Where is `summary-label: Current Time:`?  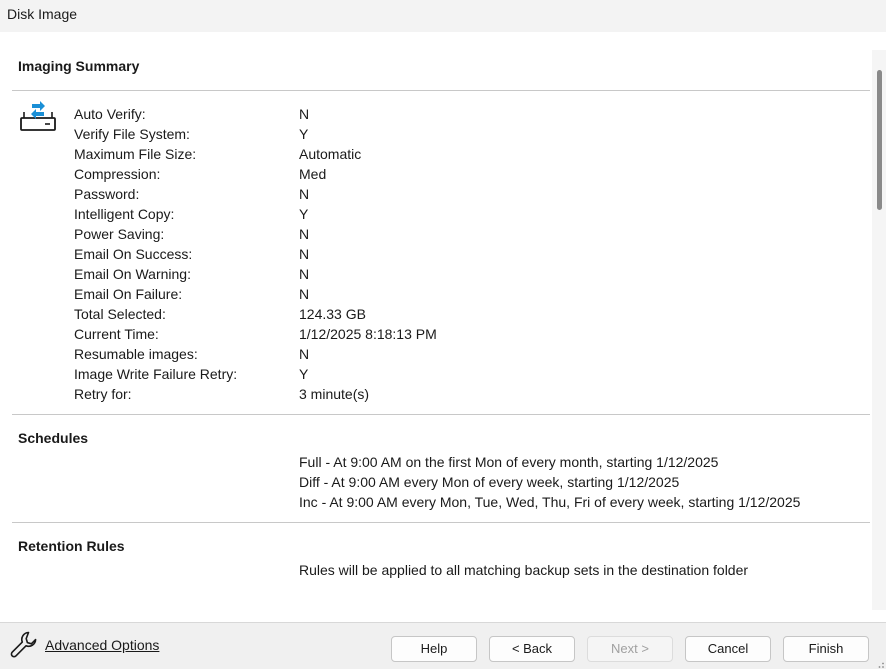 summary-label: Current Time: is located at coordinates (116, 334).